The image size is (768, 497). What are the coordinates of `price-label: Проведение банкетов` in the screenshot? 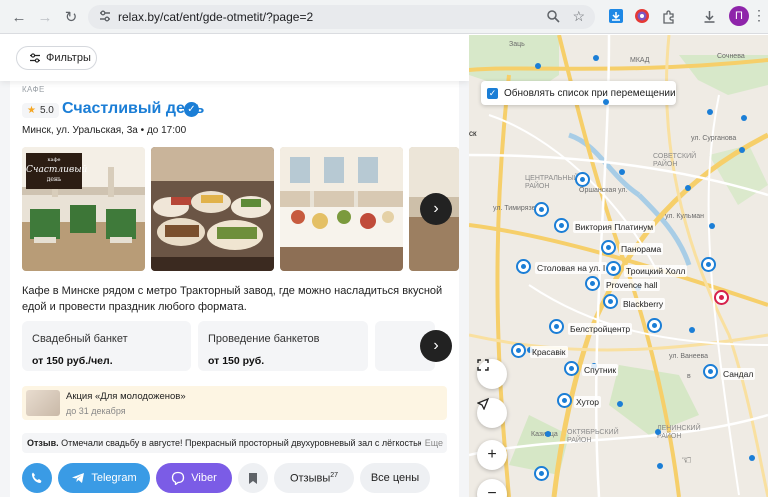 It's located at (264, 339).